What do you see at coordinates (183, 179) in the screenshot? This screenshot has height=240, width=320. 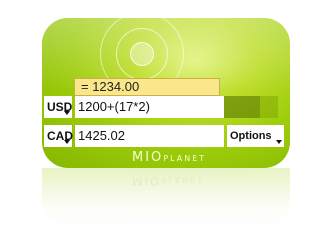 I see `reflected-brand-suffix: PLANET` at bounding box center [183, 179].